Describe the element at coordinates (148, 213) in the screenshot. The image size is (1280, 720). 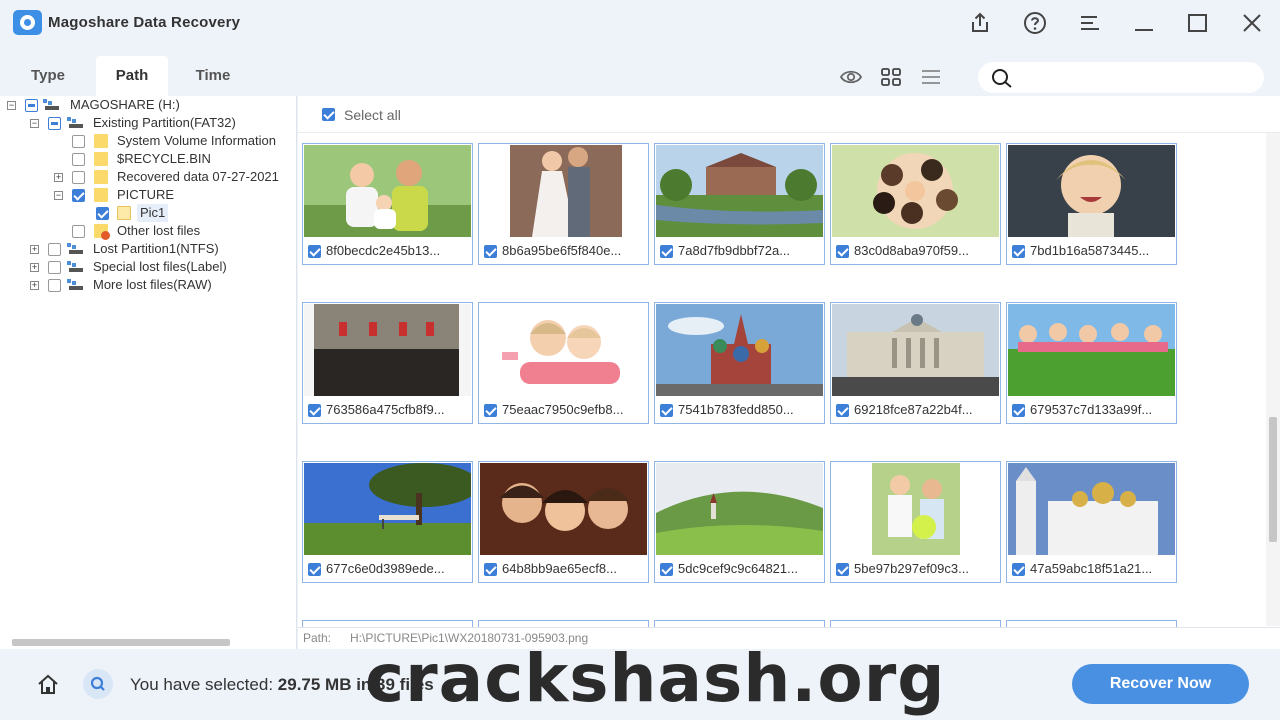
I see `tree-item-pic1: Pic1` at that location.